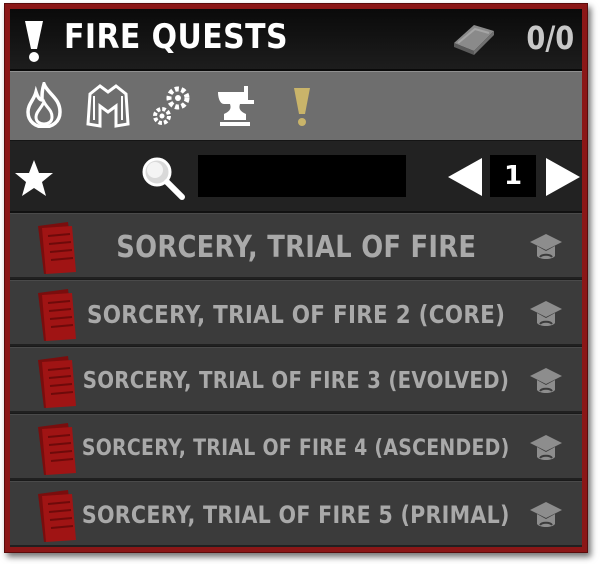  Describe the element at coordinates (176, 37) in the screenshot. I see `page-title: FIRE QUESTS` at that location.